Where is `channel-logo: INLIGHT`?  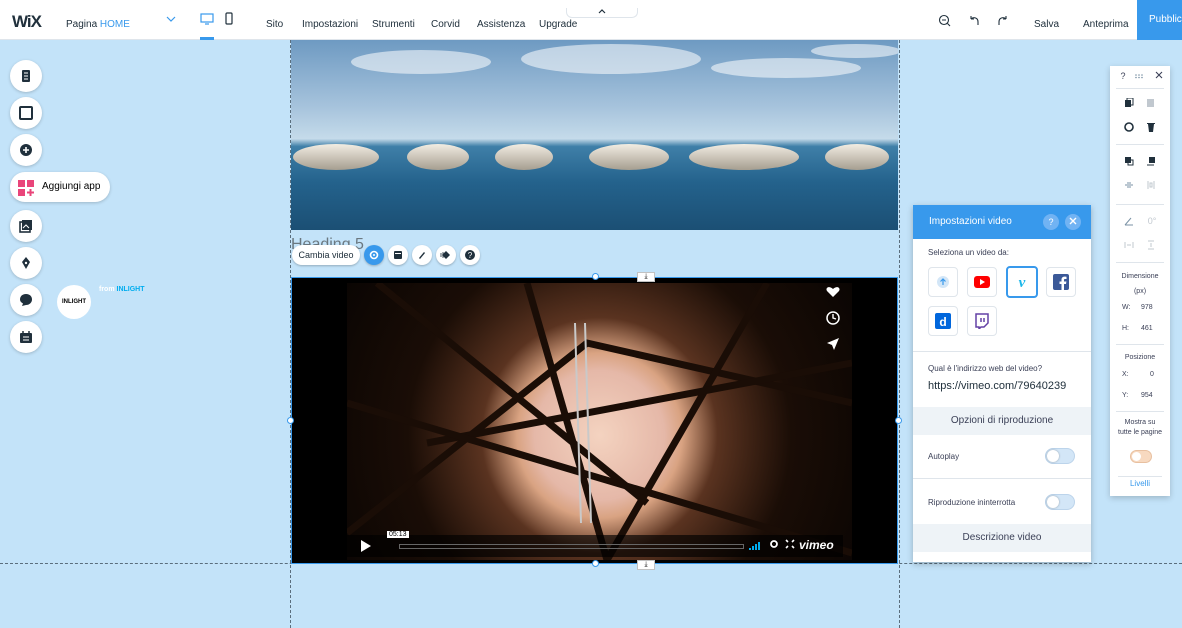 channel-logo: INLIGHT is located at coordinates (74, 302).